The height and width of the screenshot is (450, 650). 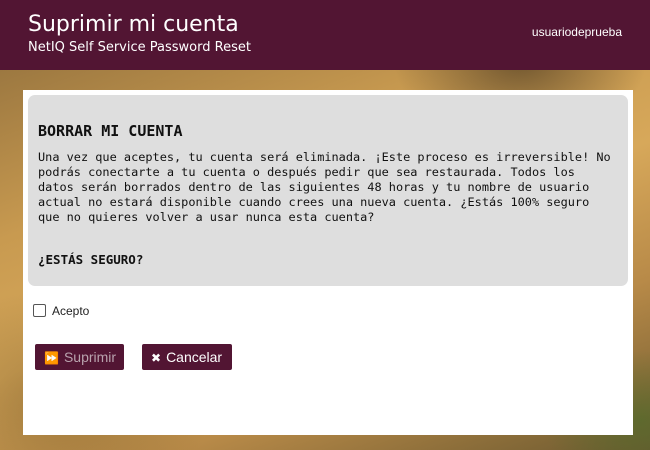 I want to click on delete-button: ⏩ Suprimir, so click(x=79, y=357).